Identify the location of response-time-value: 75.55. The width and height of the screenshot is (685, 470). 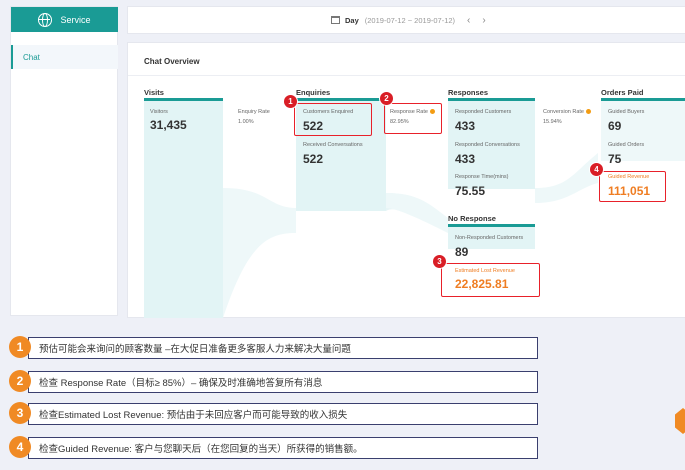
(470, 191).